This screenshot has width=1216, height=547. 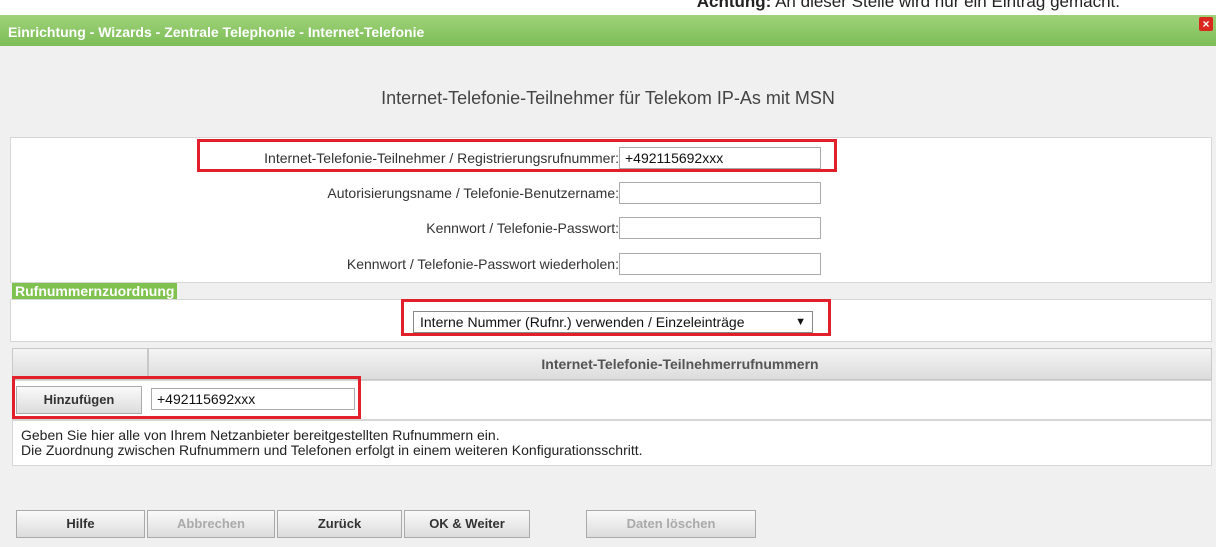 I want to click on help-button: Hilfe, so click(x=80, y=524).